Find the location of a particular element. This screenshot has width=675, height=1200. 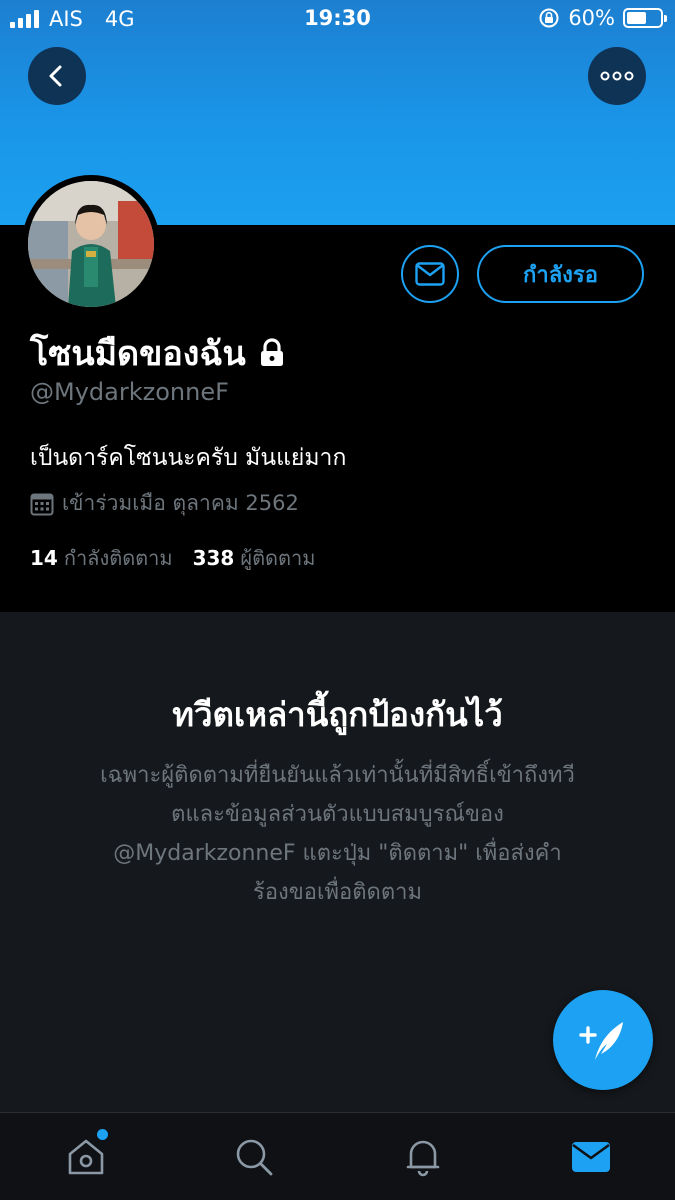

battery-icon is located at coordinates (645, 18).